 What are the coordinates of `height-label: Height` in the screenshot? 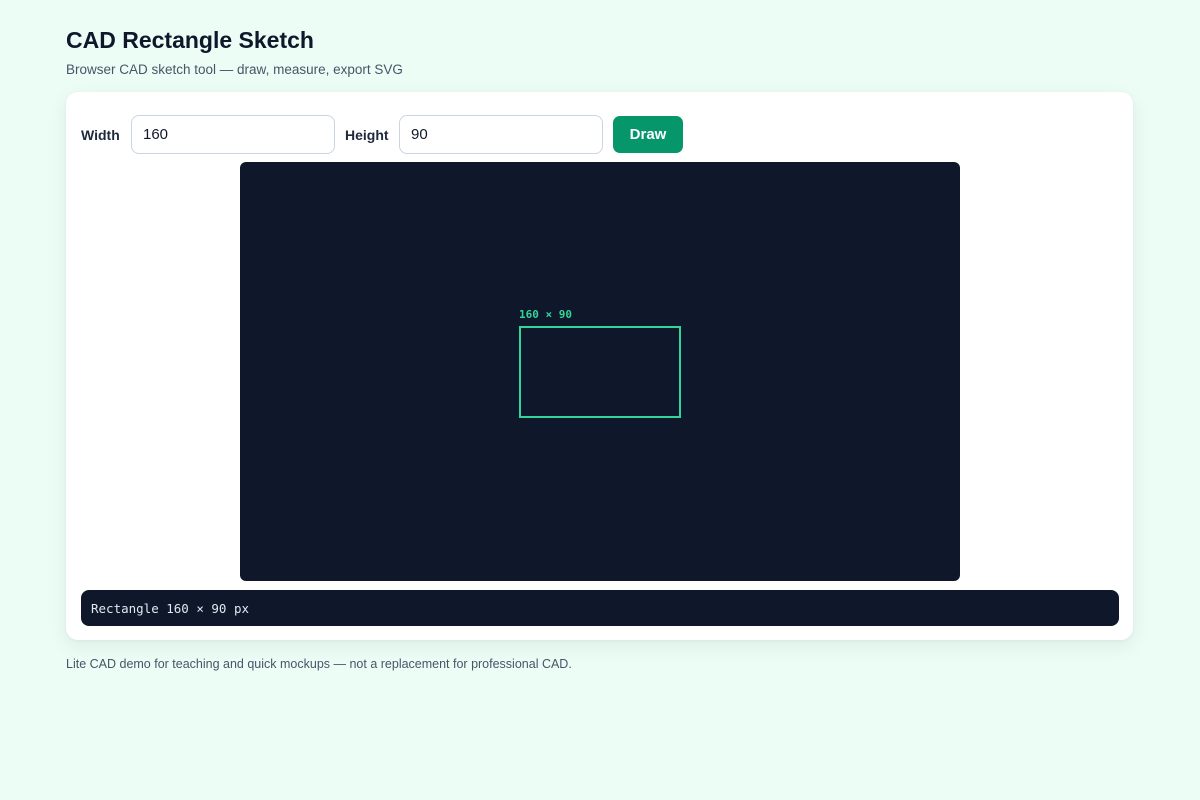 It's located at (367, 135).